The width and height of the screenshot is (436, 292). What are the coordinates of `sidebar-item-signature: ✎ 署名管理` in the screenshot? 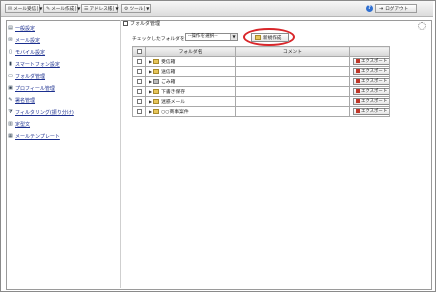 It's located at (21, 100).